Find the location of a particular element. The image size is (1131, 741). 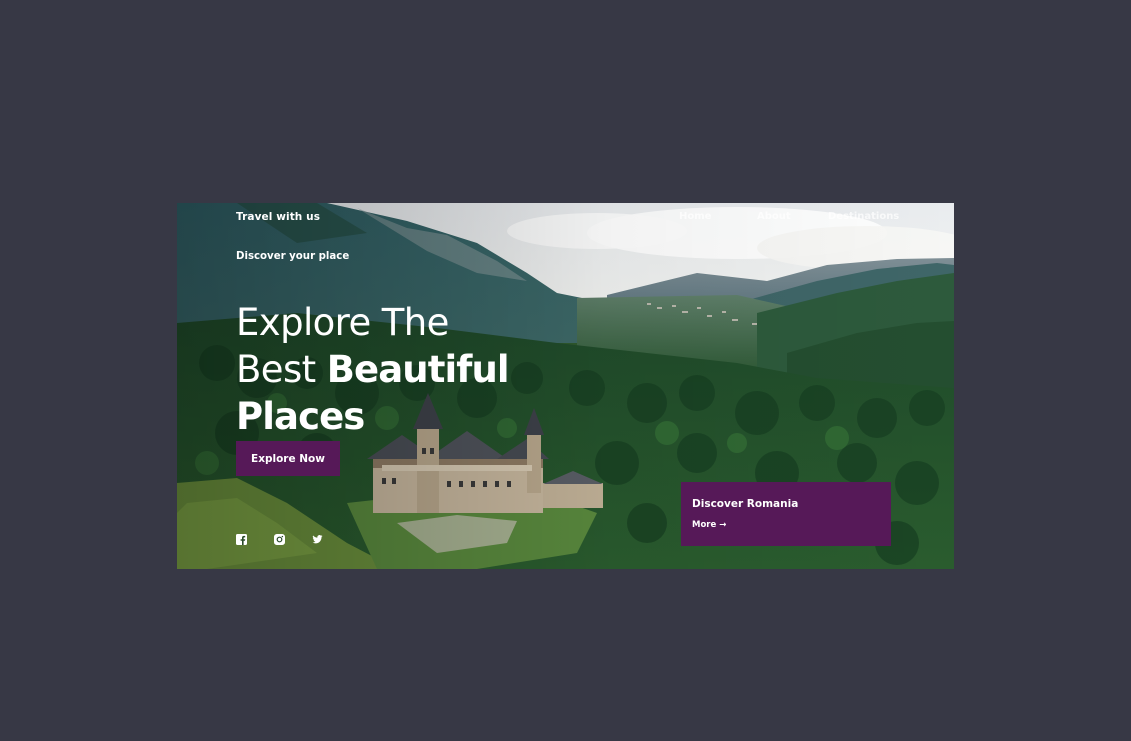

twitter-icon is located at coordinates (317, 537).